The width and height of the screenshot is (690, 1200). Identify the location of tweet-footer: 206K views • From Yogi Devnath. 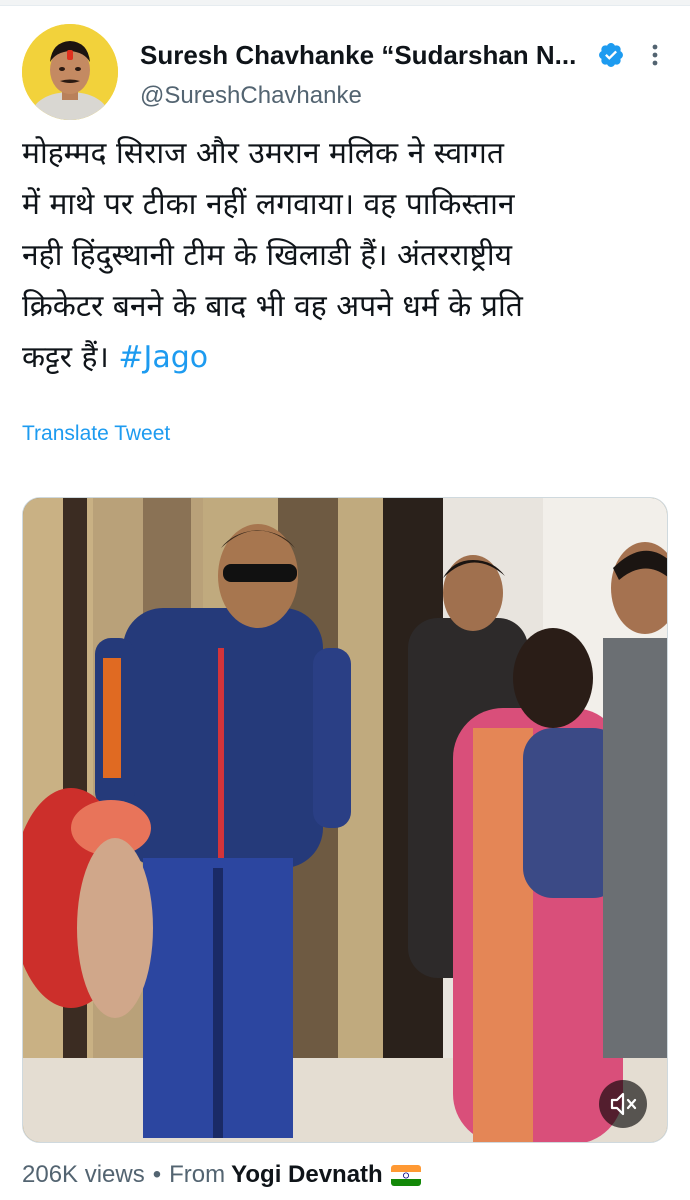
(221, 1175).